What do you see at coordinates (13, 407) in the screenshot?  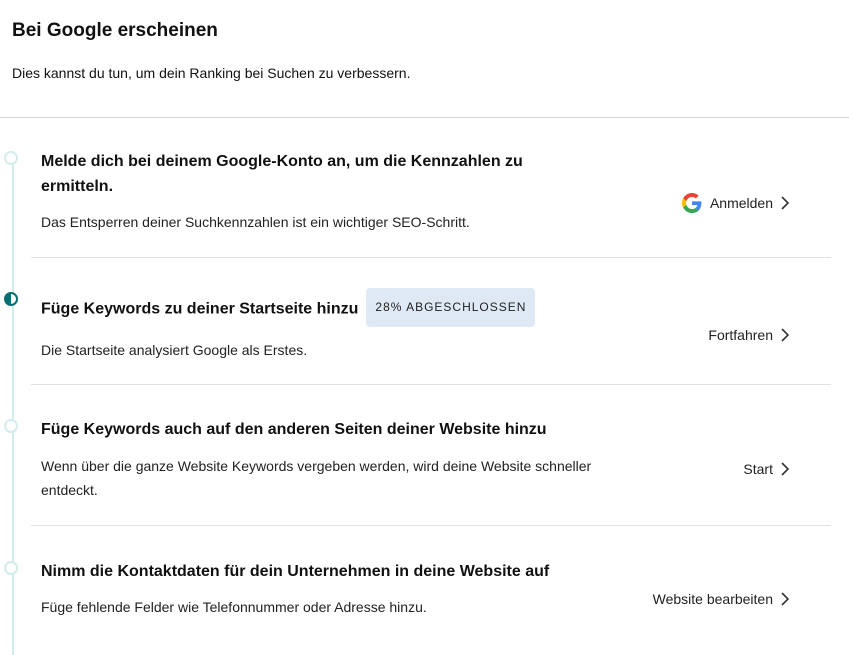 I see `timeline-line` at bounding box center [13, 407].